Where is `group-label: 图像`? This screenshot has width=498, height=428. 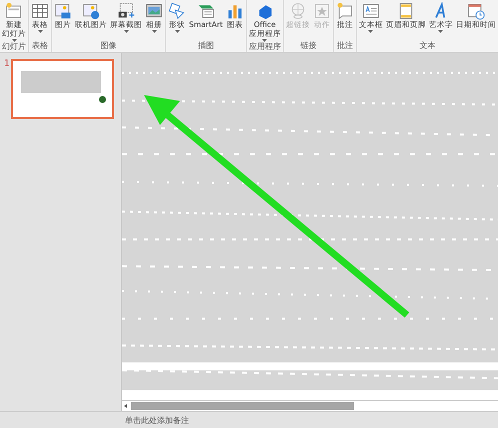
group-label: 图像 is located at coordinates (108, 46).